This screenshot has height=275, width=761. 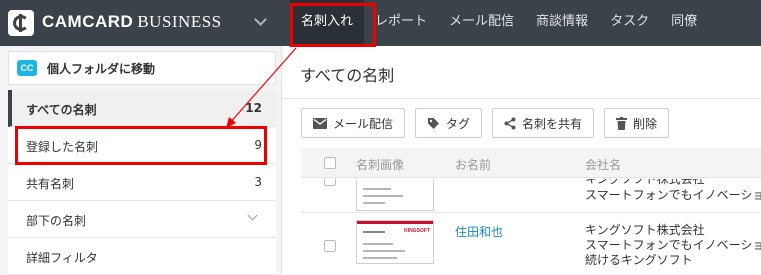 What do you see at coordinates (473, 165) in the screenshot?
I see `column-header-name: お名前` at bounding box center [473, 165].